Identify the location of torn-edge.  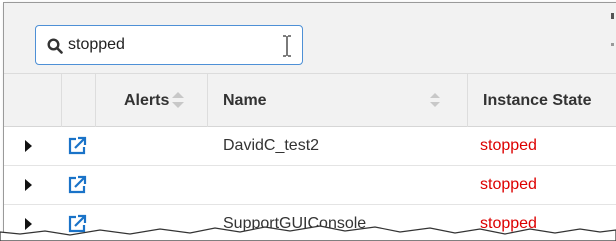
(308, 233).